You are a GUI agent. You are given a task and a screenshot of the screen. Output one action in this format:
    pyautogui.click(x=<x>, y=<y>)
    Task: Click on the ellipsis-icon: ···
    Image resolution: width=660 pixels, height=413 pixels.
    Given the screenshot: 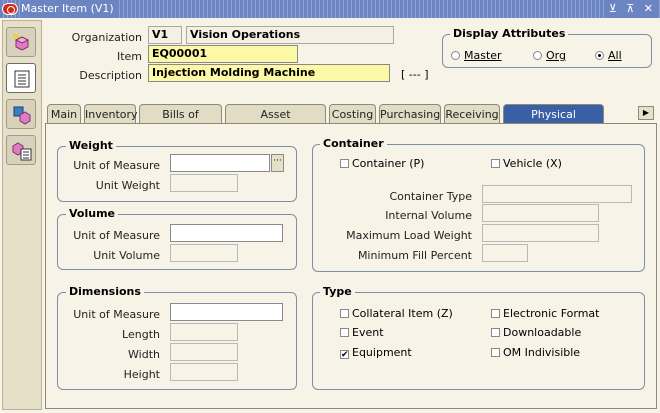 What is the action you would take?
    pyautogui.click(x=277, y=161)
    